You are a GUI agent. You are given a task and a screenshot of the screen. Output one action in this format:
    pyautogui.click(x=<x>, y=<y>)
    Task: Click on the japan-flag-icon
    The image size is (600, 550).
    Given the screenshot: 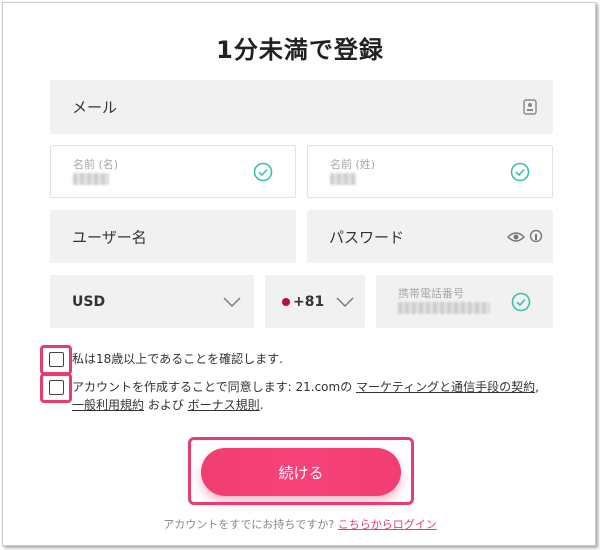 What is the action you would take?
    pyautogui.click(x=286, y=301)
    